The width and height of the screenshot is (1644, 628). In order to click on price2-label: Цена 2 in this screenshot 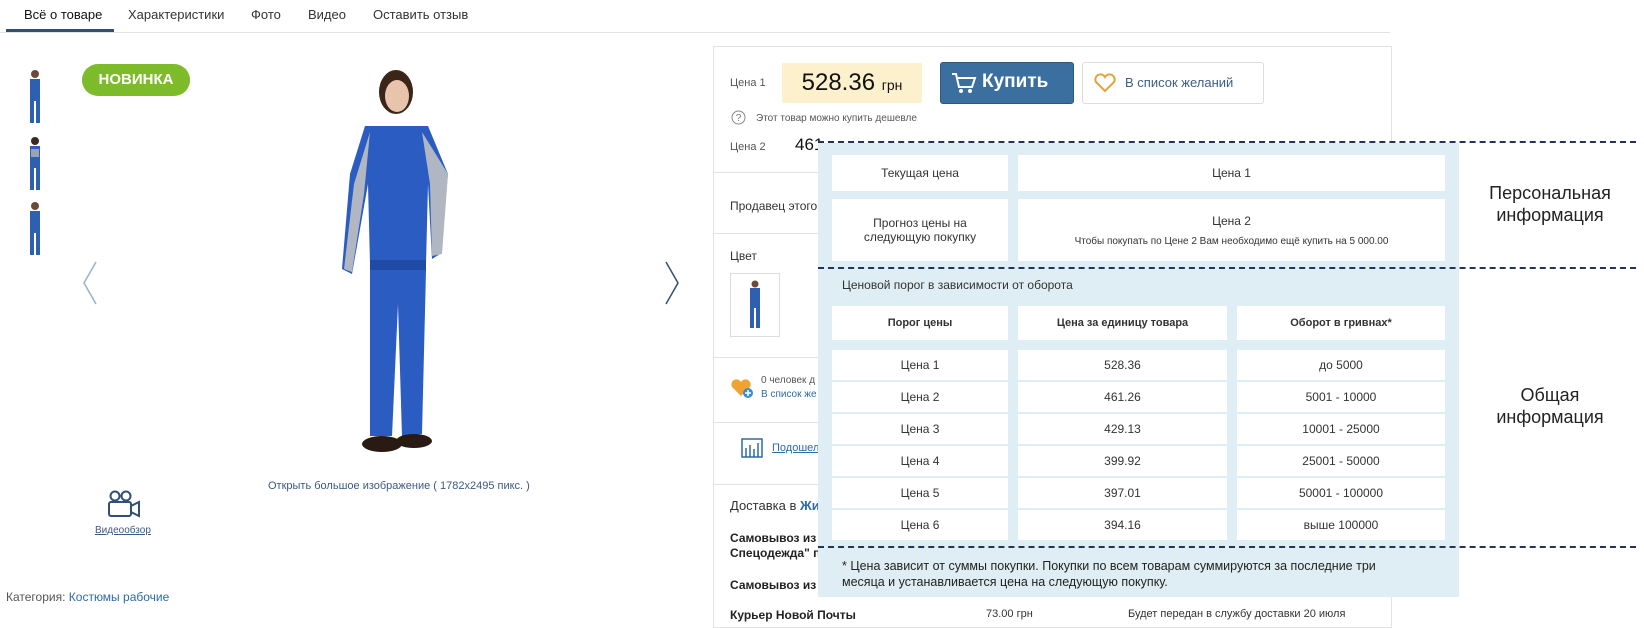, I will do `click(748, 147)`.